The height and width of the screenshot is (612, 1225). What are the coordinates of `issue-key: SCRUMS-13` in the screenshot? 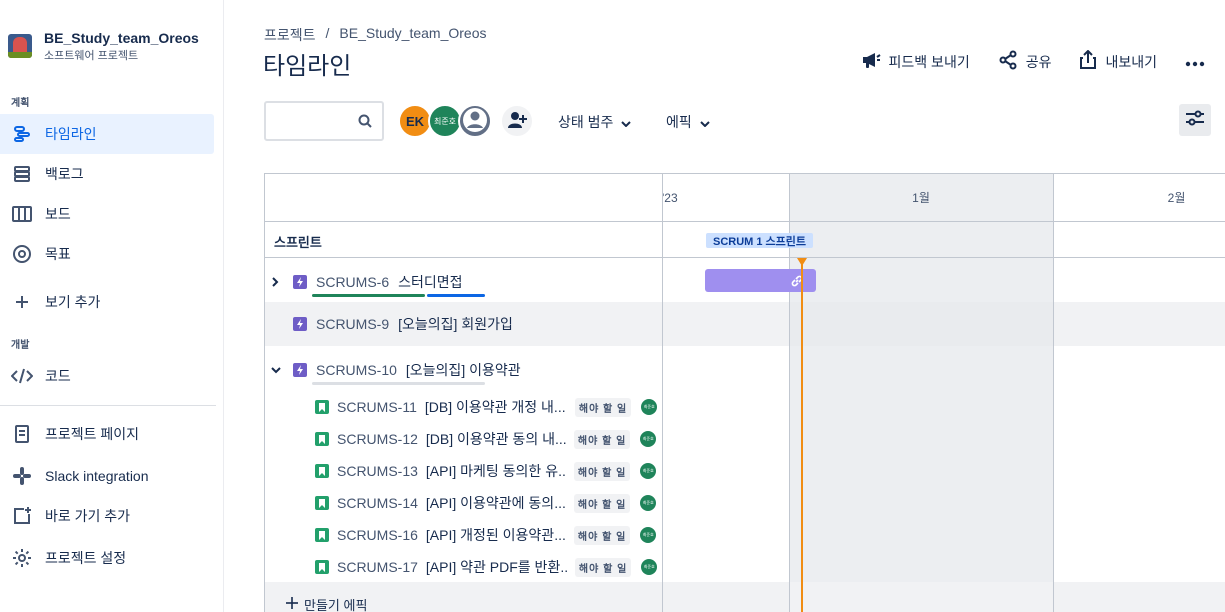 It's located at (377, 471).